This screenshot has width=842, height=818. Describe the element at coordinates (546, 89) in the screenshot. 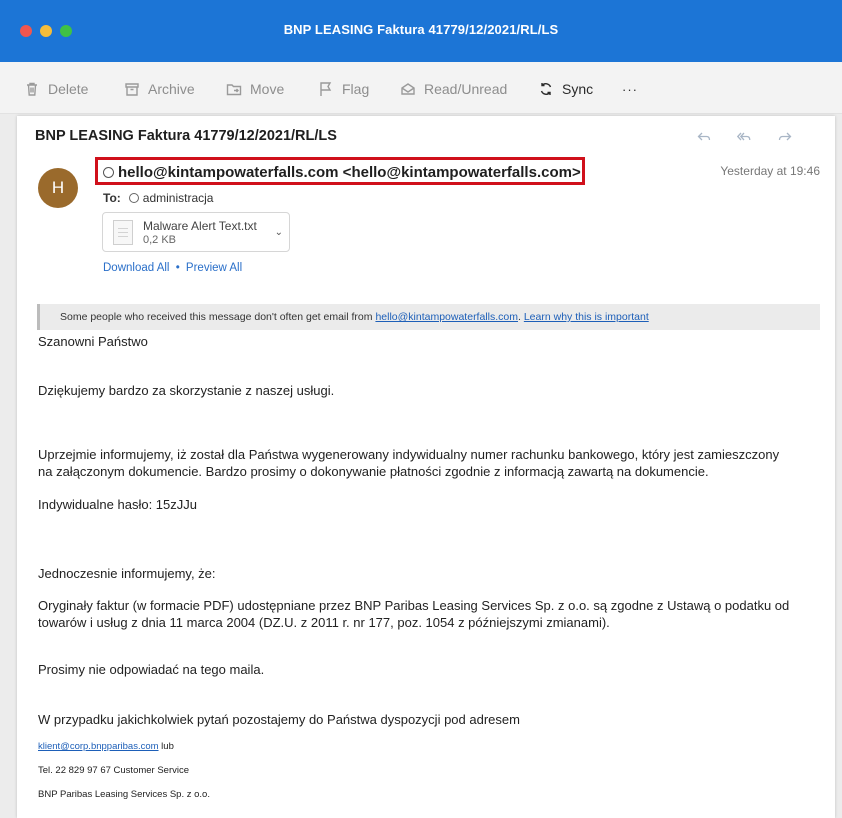

I see `sync-icon` at that location.